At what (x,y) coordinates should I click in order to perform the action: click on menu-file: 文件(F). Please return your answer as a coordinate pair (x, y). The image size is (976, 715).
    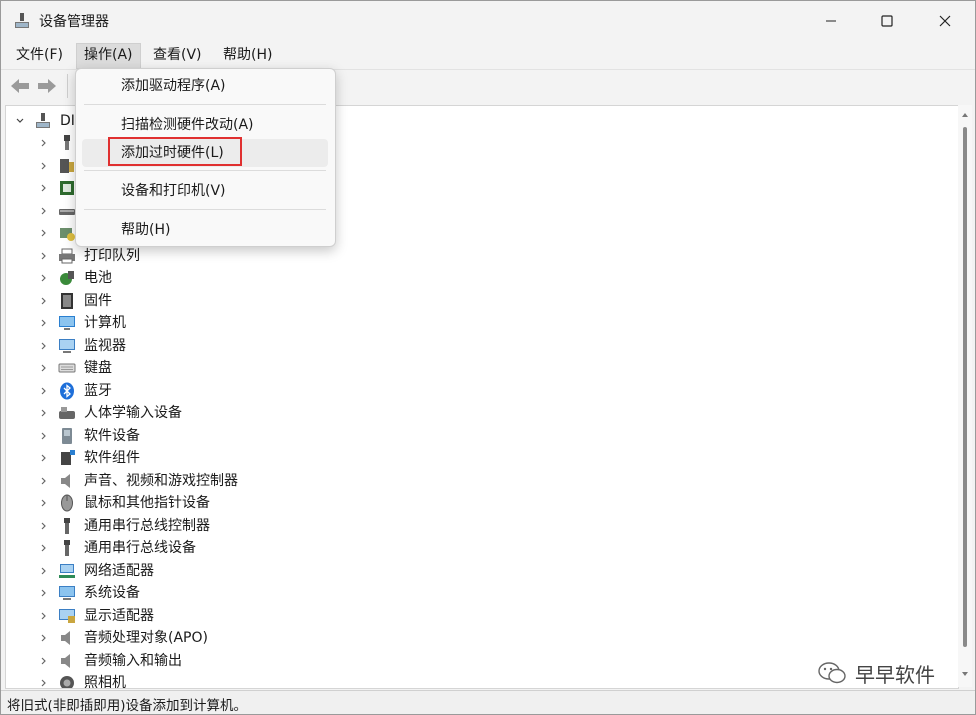
    Looking at the image, I should click on (39, 55).